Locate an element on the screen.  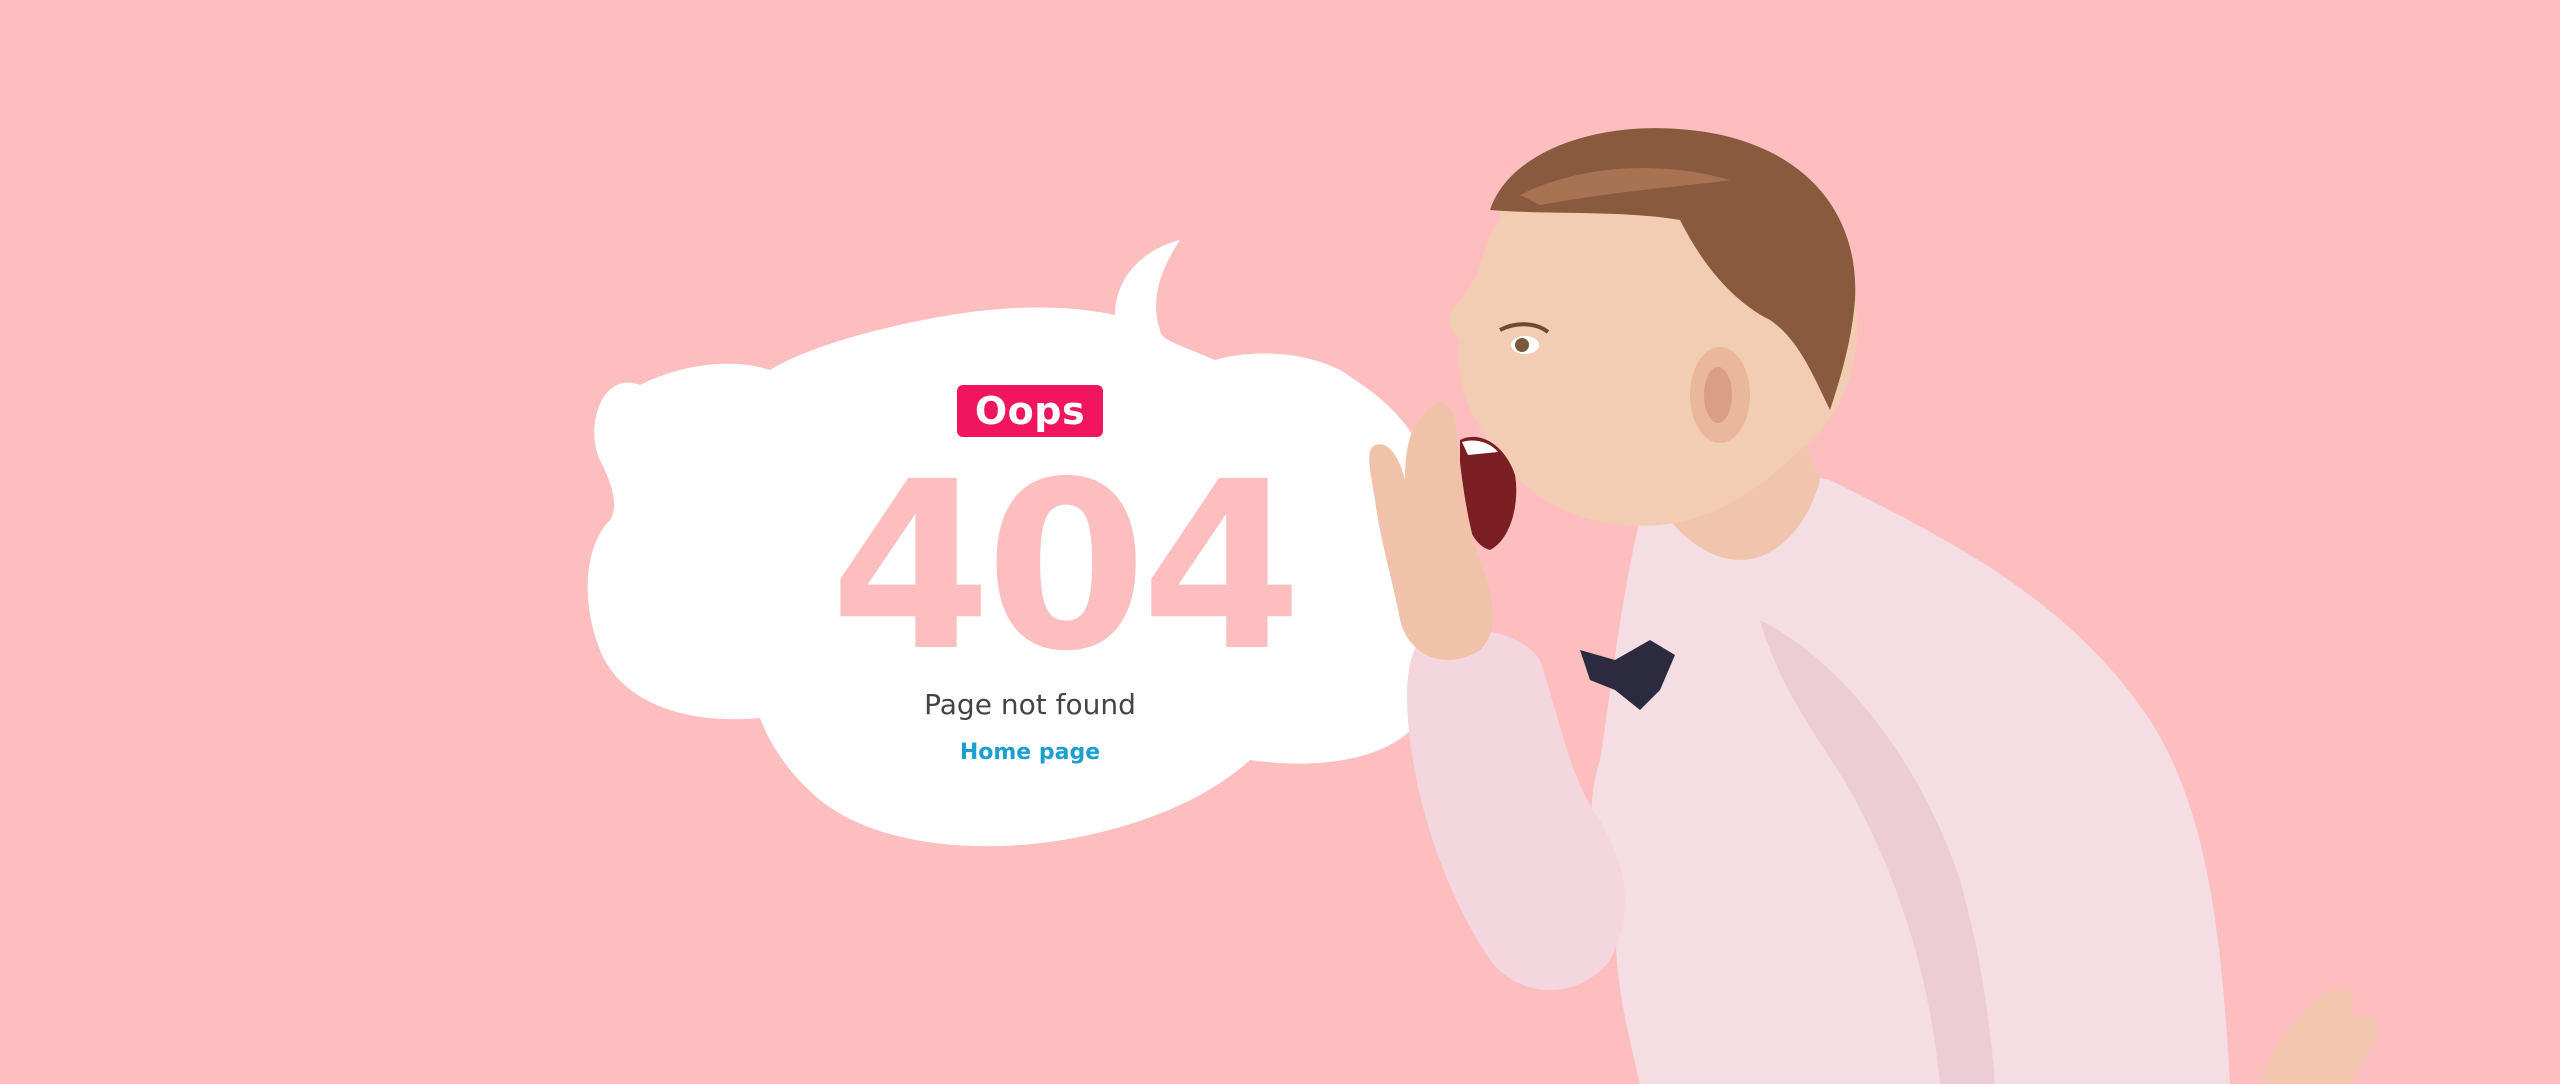
error-message: Page not found is located at coordinates (1030, 704).